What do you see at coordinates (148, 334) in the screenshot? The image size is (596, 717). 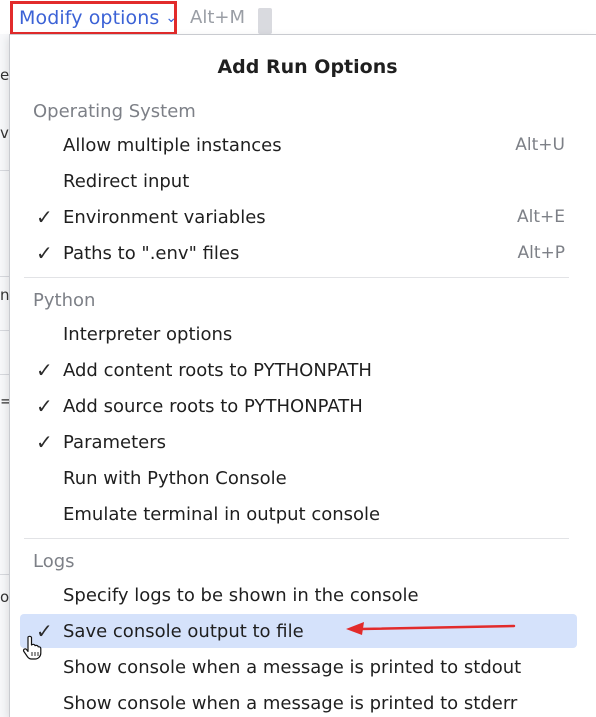 I see `option-label: Interpreter options` at bounding box center [148, 334].